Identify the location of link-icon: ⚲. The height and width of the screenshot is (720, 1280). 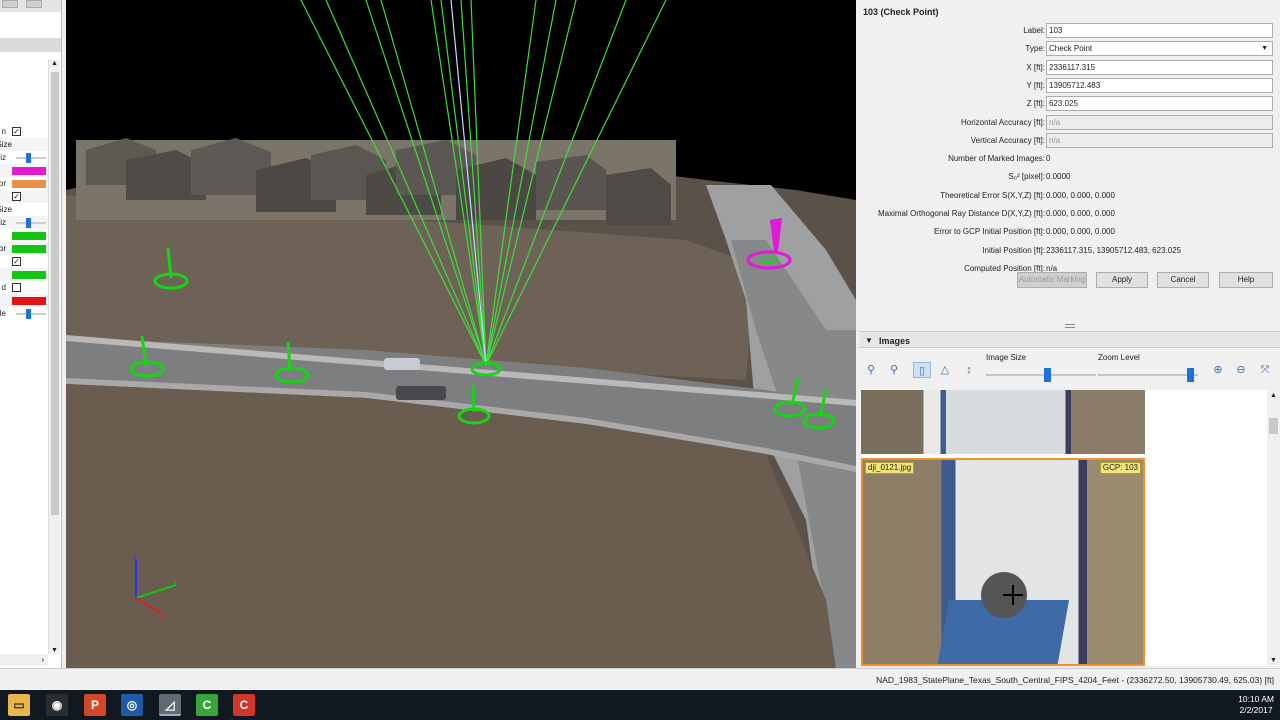
(871, 370).